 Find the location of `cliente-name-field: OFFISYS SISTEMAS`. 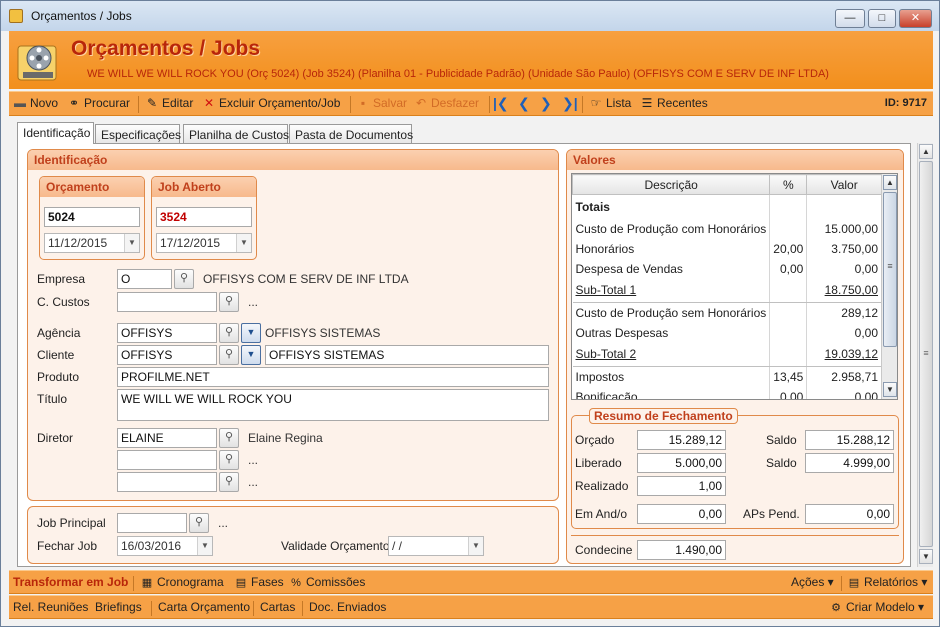

cliente-name-field: OFFISYS SISTEMAS is located at coordinates (407, 355).